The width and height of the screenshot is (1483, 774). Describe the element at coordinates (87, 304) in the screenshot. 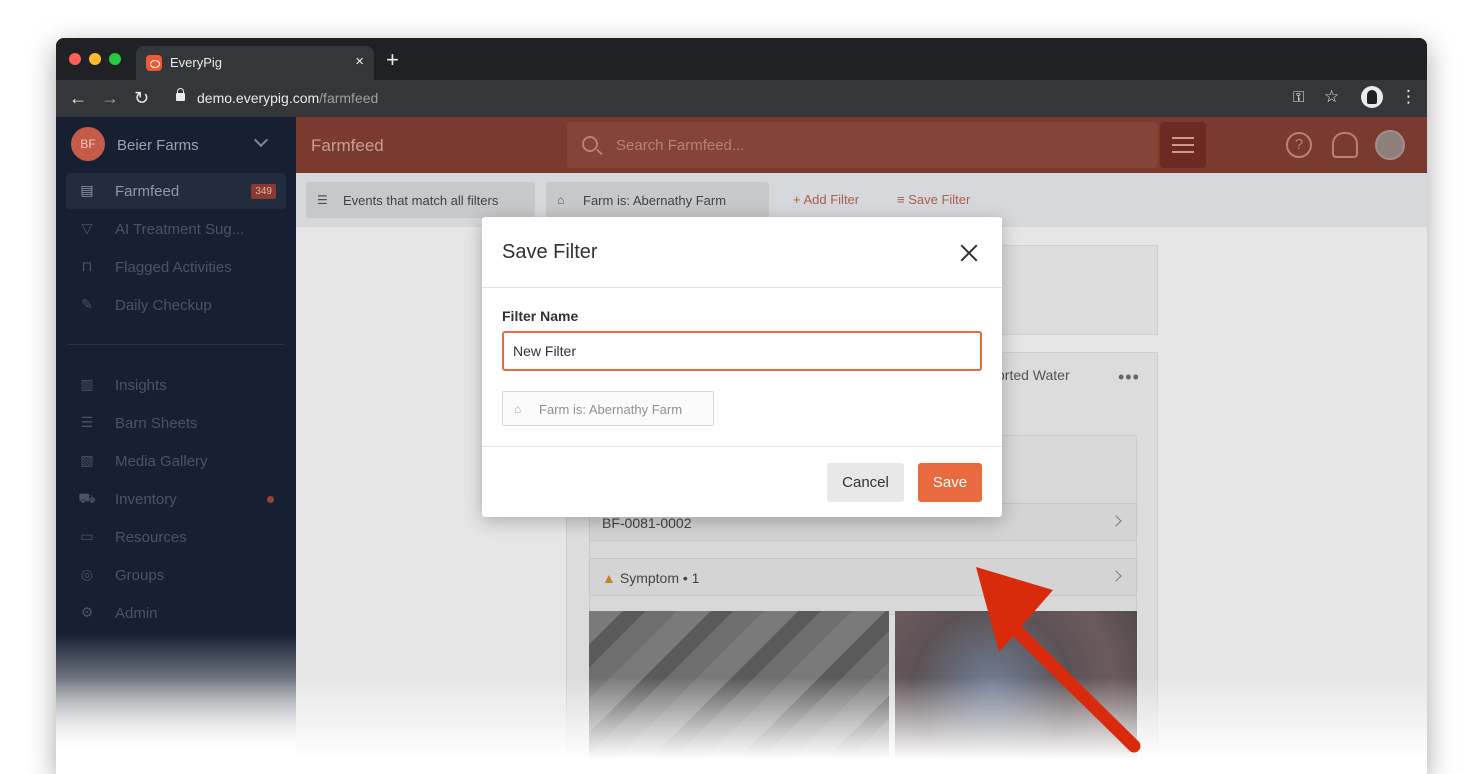

I see `edit-icon: ✎` at that location.